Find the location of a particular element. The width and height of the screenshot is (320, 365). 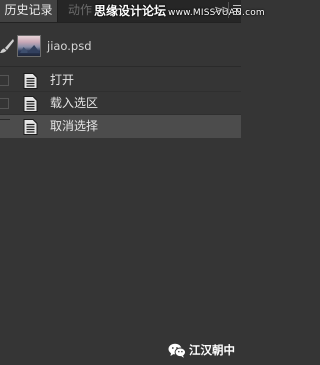

tab-actions-label: 动作 is located at coordinates (80, 10).